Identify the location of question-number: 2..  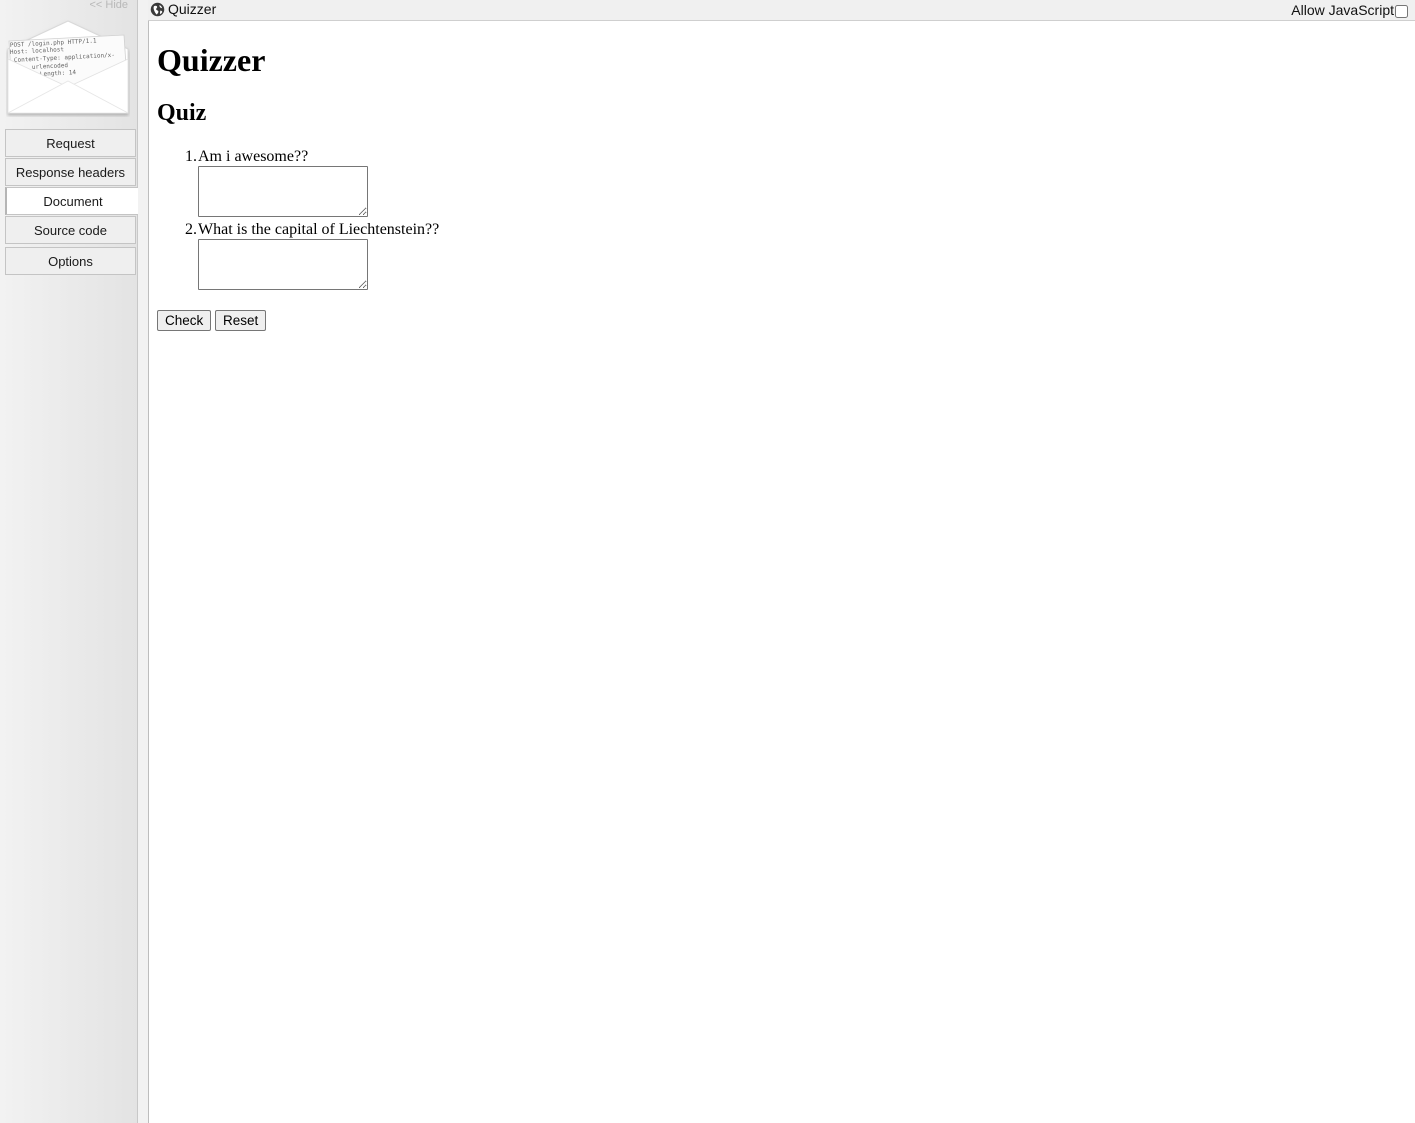
(191, 229).